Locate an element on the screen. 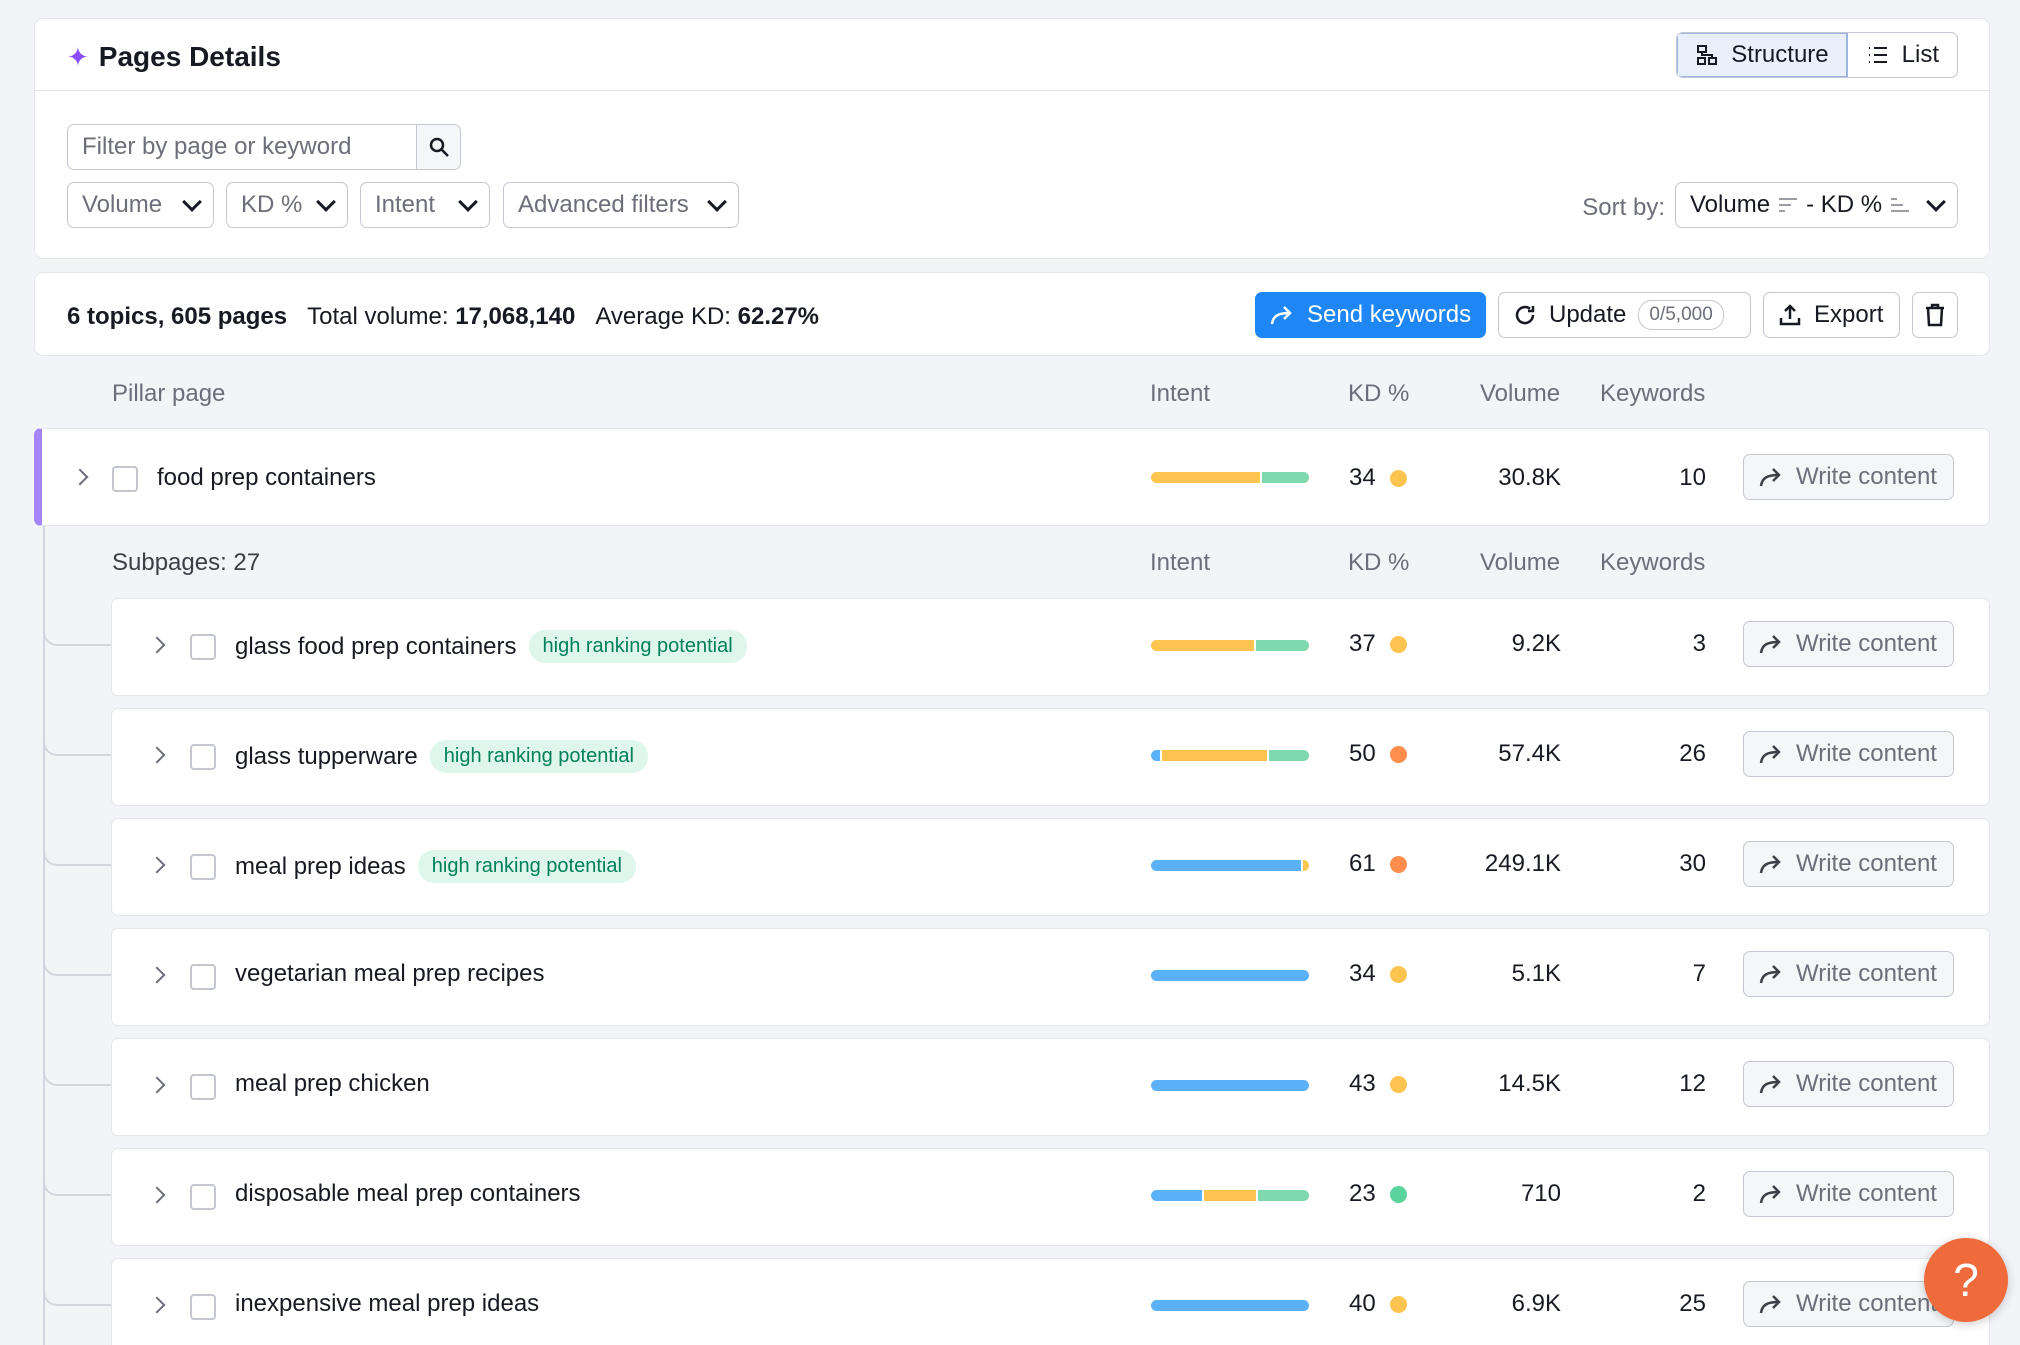 The width and height of the screenshot is (2020, 1345). search-button is located at coordinates (438, 147).